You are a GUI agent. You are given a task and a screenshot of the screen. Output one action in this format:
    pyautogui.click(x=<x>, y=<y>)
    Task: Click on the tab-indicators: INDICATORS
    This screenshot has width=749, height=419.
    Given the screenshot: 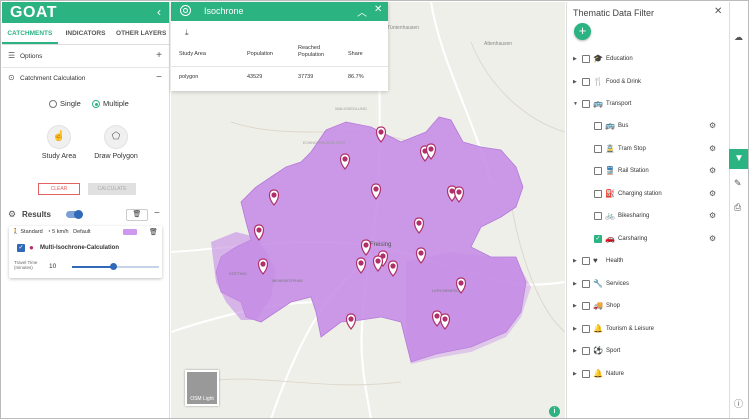 What is the action you would take?
    pyautogui.click(x=86, y=33)
    